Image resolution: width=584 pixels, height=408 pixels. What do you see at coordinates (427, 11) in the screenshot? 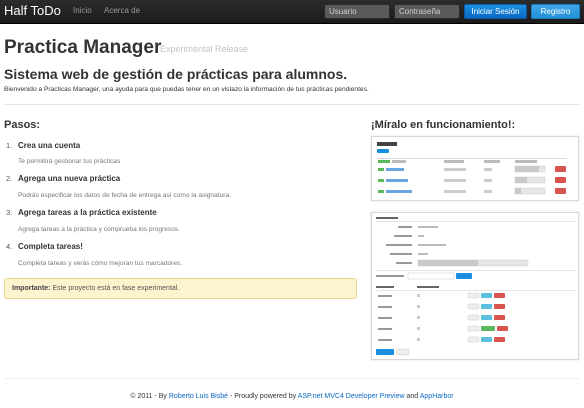
I see `password-input: Contraseña` at bounding box center [427, 11].